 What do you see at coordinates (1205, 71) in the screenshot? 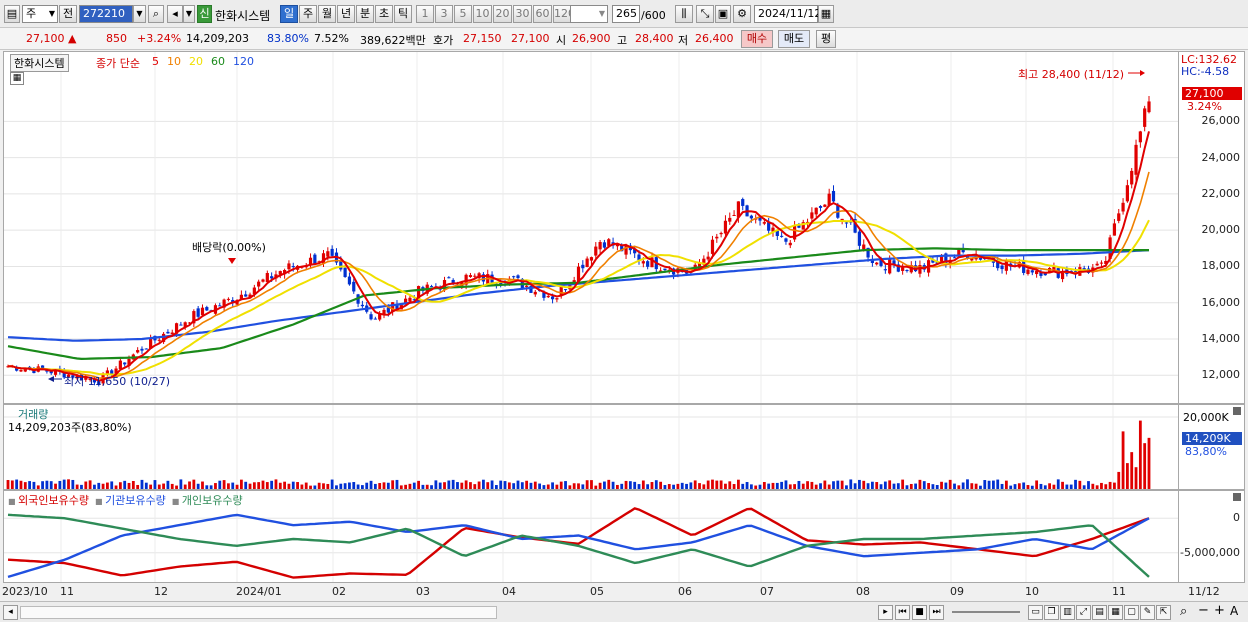
I see `hc-label: HC:-4.58` at bounding box center [1205, 71].